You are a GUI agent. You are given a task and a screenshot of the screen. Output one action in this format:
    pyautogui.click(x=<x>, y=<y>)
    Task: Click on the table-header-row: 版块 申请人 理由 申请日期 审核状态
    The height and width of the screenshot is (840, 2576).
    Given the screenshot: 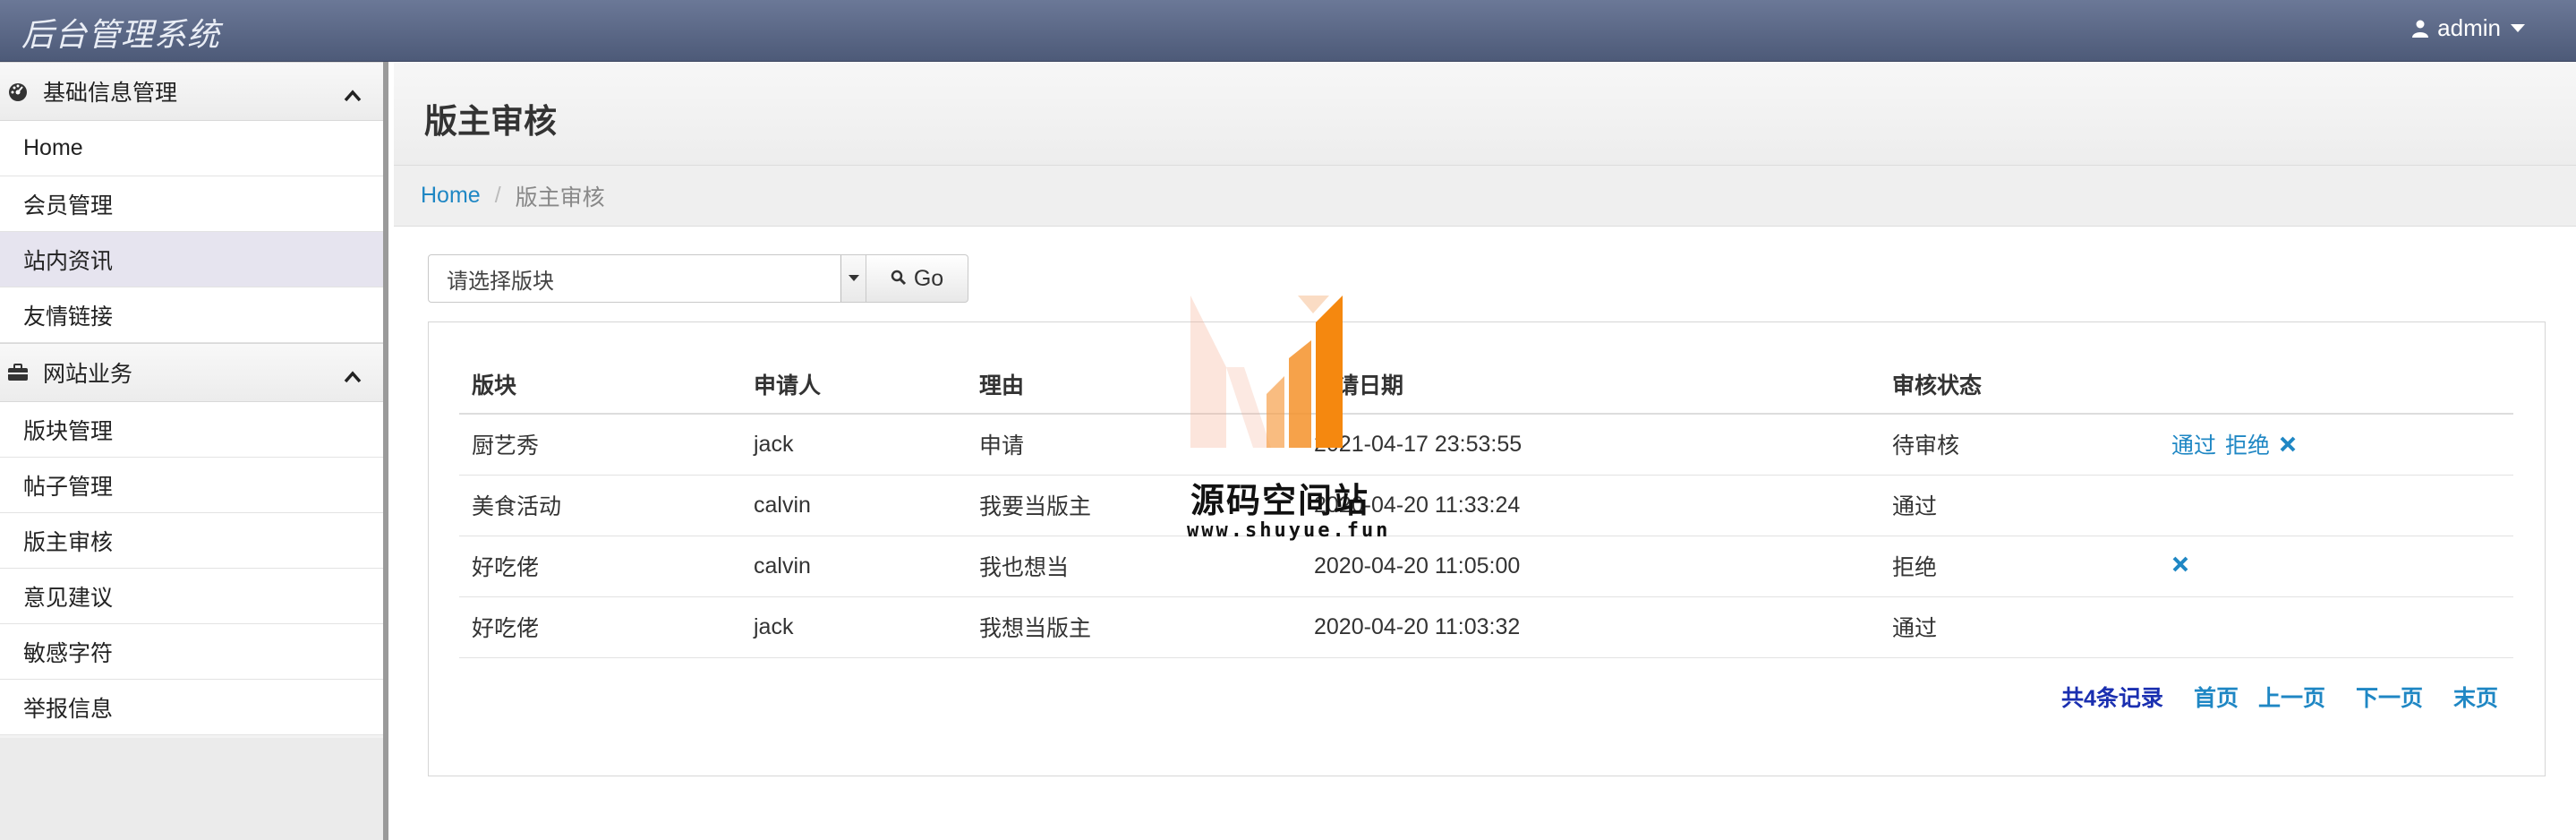 What is the action you would take?
    pyautogui.click(x=1486, y=385)
    